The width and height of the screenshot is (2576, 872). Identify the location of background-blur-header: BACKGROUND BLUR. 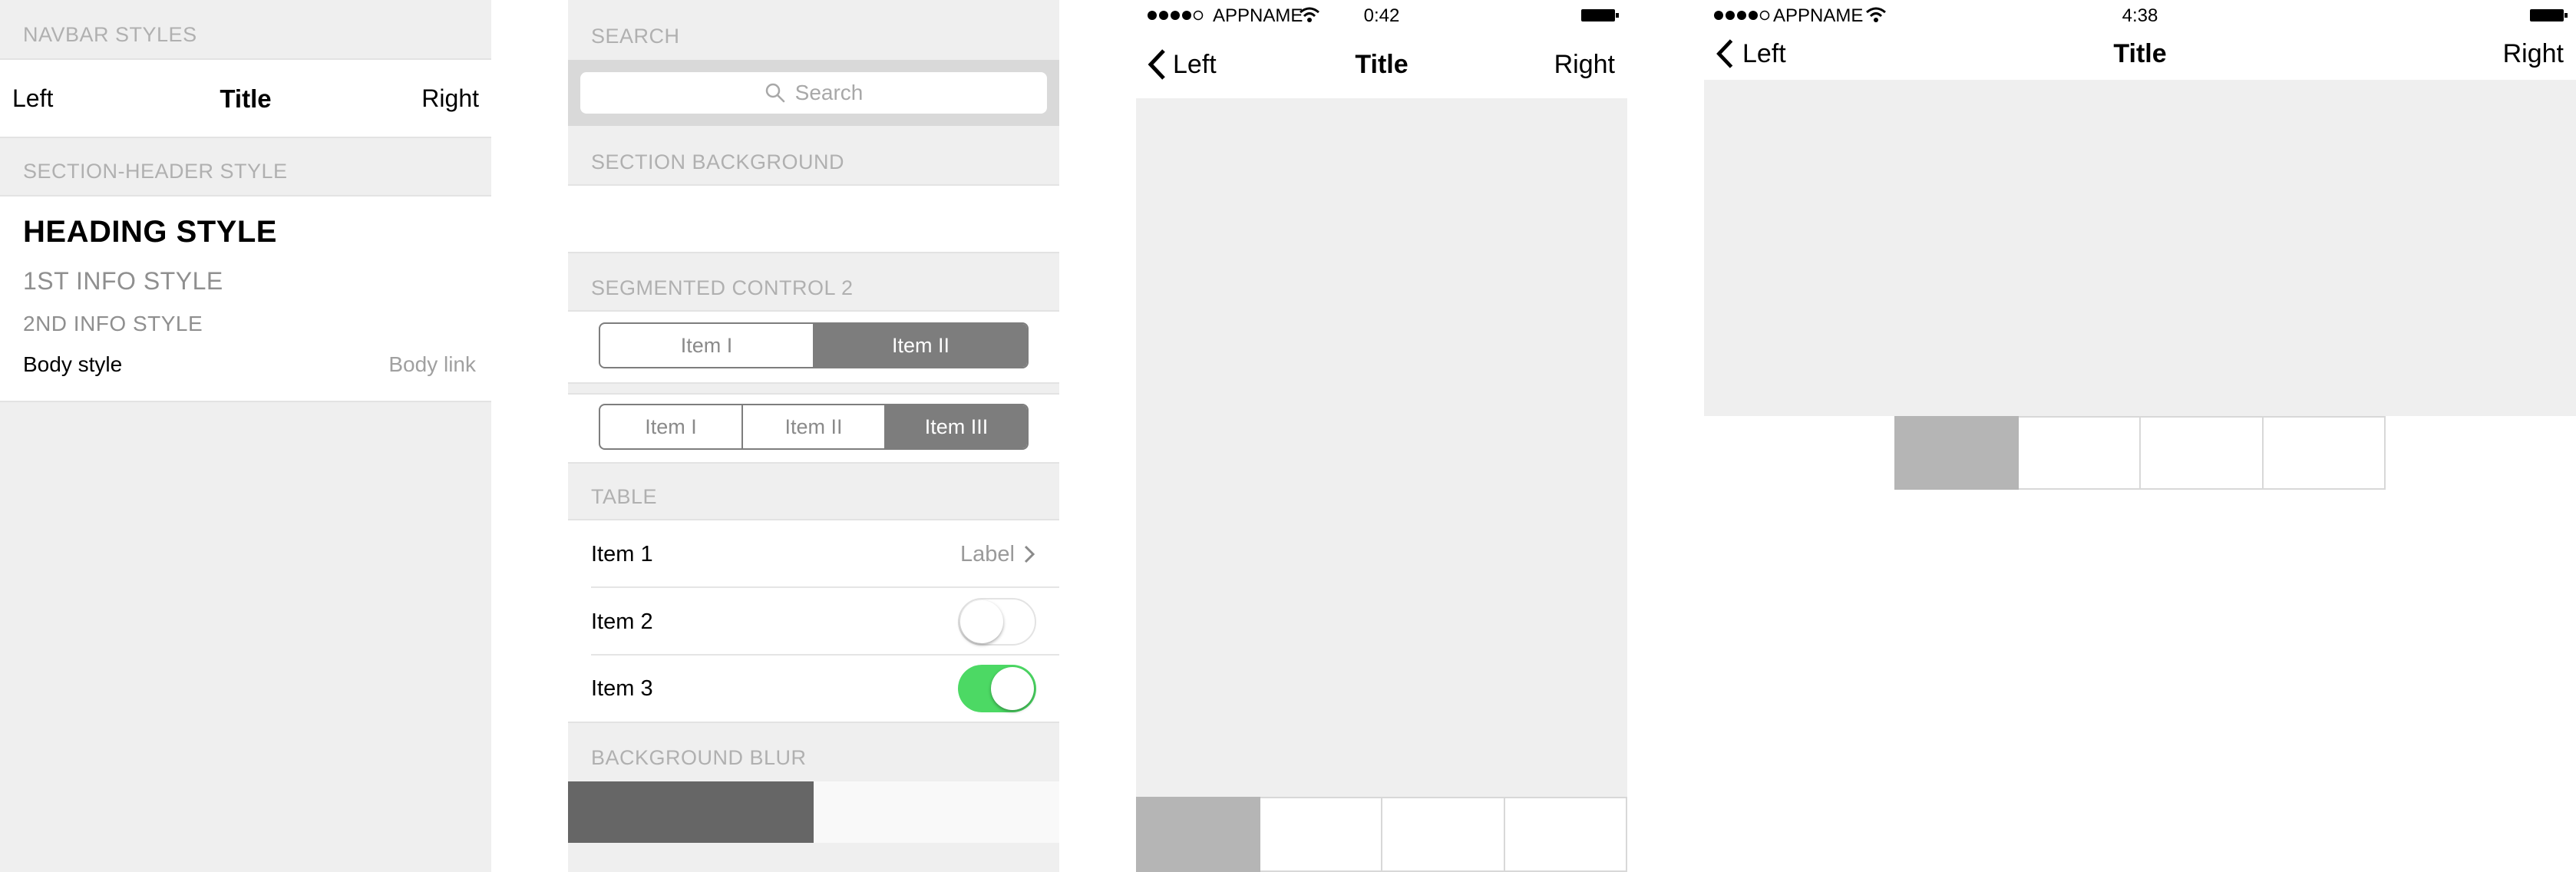
(699, 757).